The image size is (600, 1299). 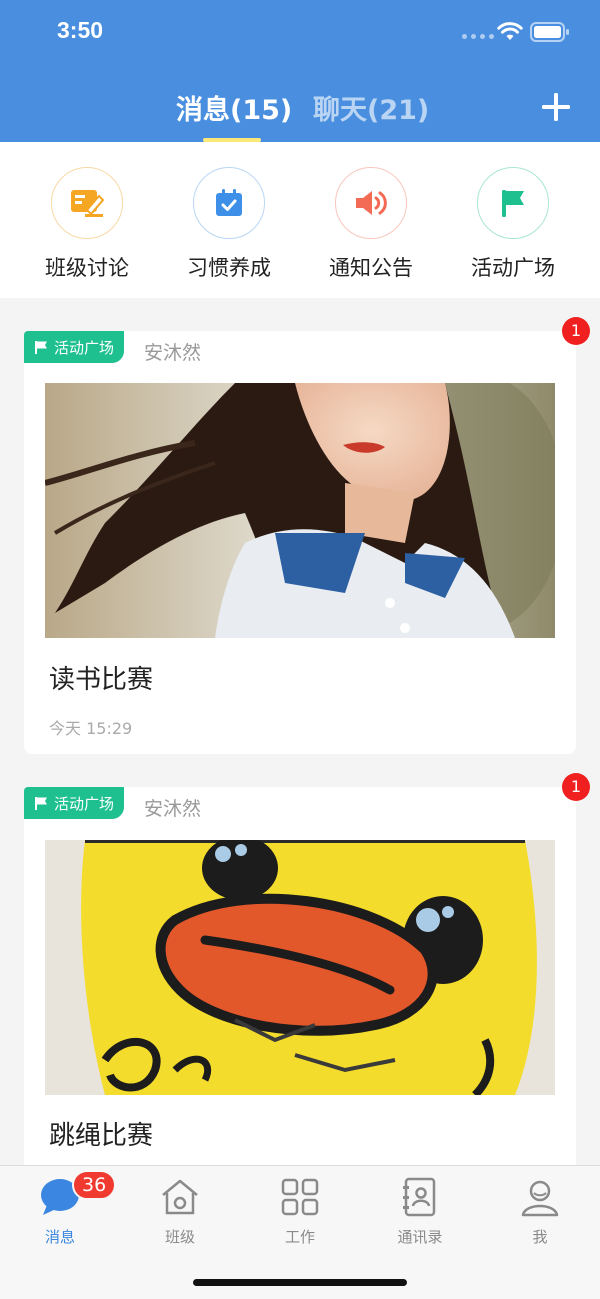 I want to click on speaker-icon, so click(x=371, y=203).